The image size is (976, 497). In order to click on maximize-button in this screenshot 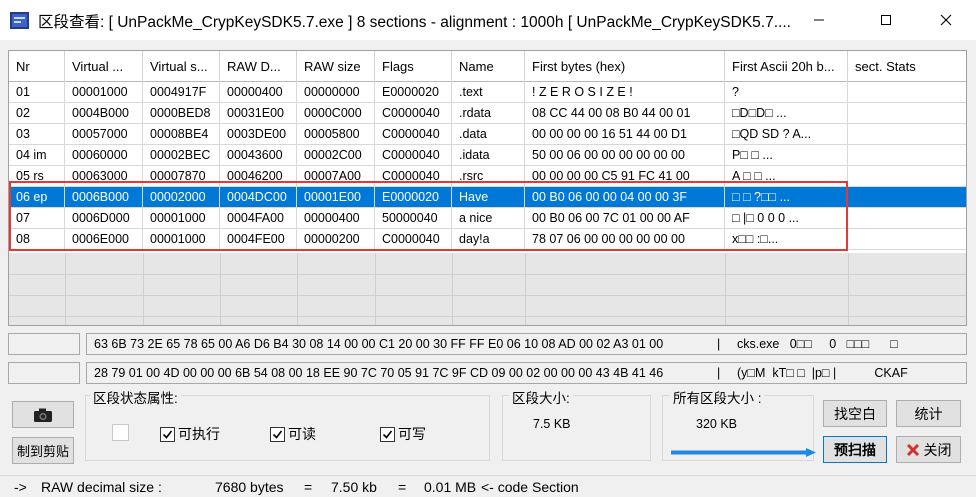, I will do `click(886, 20)`.